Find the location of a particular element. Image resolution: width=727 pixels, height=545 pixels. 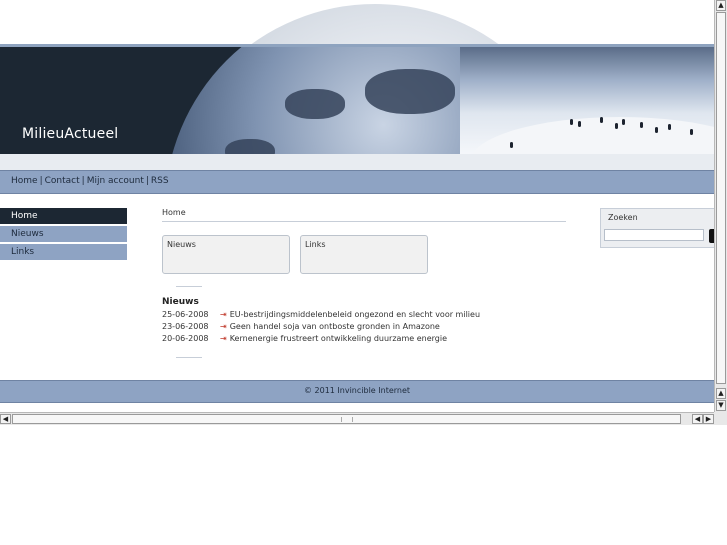

footer-copyright: © 2011 Invincible Internet is located at coordinates (357, 390).